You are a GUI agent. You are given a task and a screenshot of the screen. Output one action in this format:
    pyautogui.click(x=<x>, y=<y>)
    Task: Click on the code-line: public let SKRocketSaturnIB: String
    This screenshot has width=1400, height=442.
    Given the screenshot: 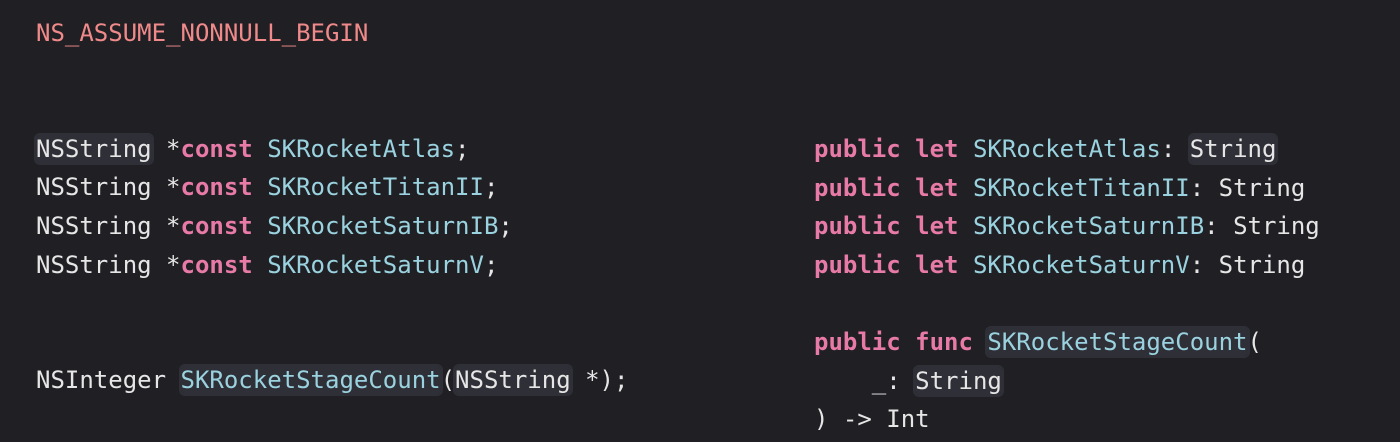 What is the action you would take?
    pyautogui.click(x=1067, y=226)
    